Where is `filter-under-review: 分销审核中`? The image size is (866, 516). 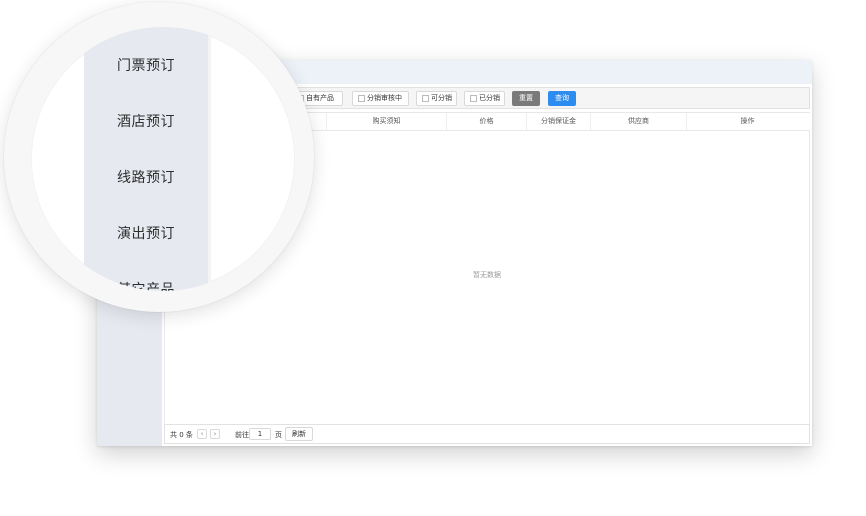
filter-under-review: 分销审核中 is located at coordinates (380, 98).